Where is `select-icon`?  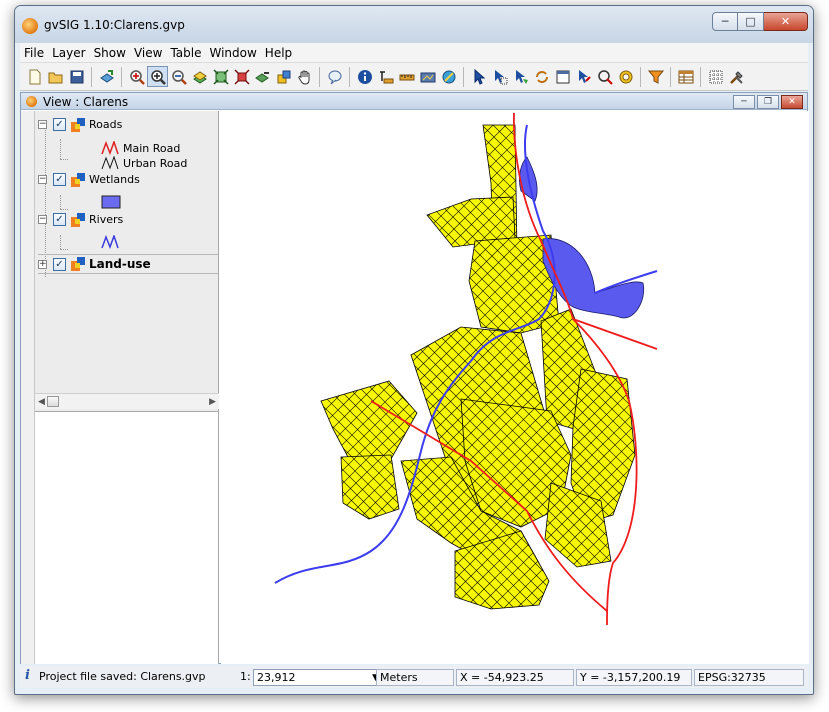 select-icon is located at coordinates (478, 76).